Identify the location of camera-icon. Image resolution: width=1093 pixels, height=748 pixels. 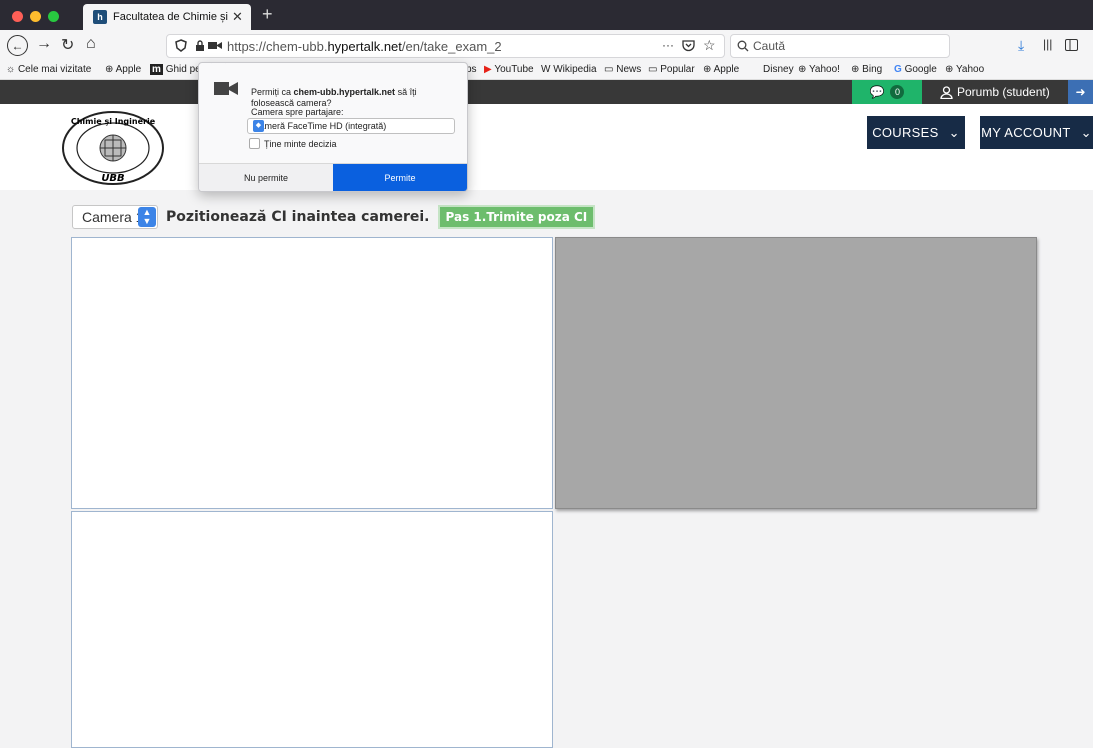
(226, 88).